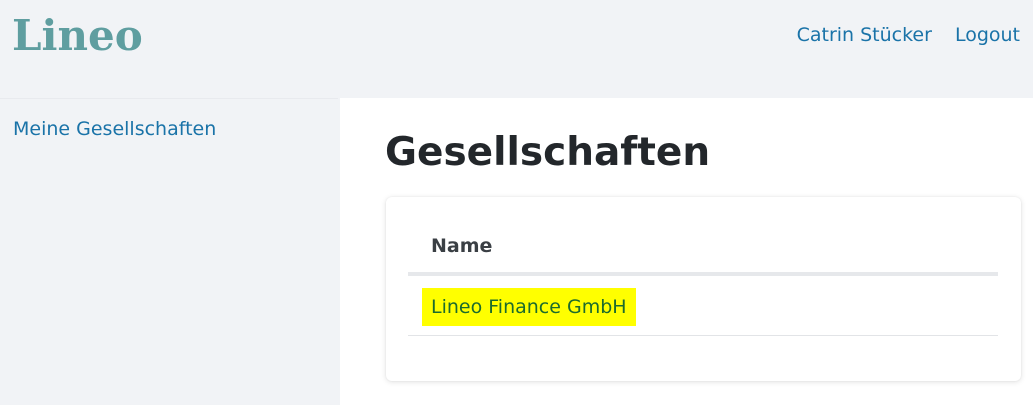  I want to click on app-logo: Lineo, so click(77, 36).